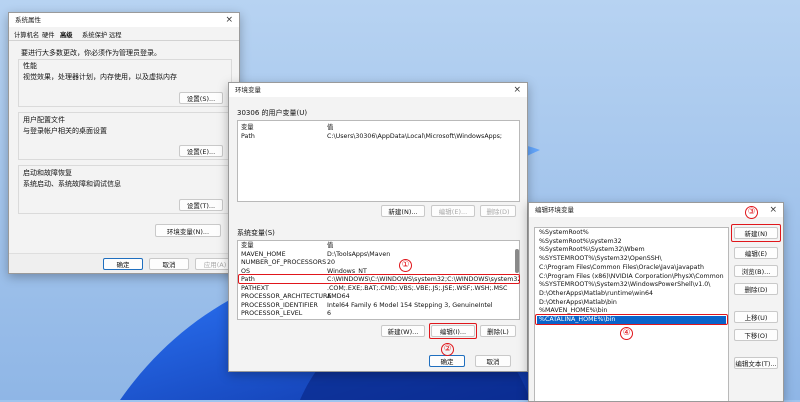 The height and width of the screenshot is (402, 800). What do you see at coordinates (631, 259) in the screenshot?
I see `list-item: %SYSTEMROOT%\System32\OpenSSH\` at bounding box center [631, 259].